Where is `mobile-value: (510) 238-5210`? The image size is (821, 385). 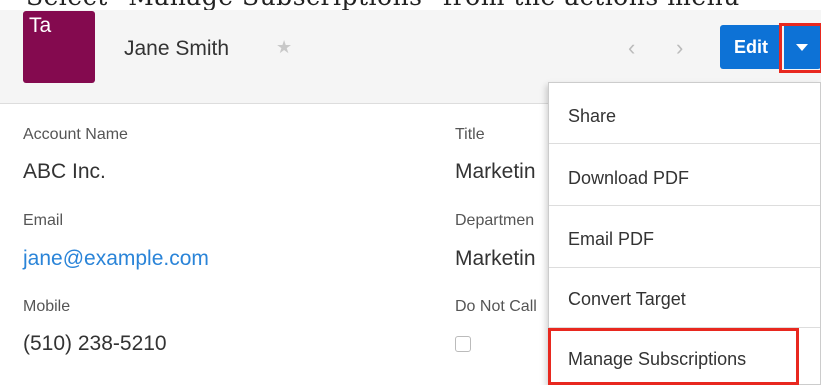
mobile-value: (510) 238-5210 is located at coordinates (95, 343).